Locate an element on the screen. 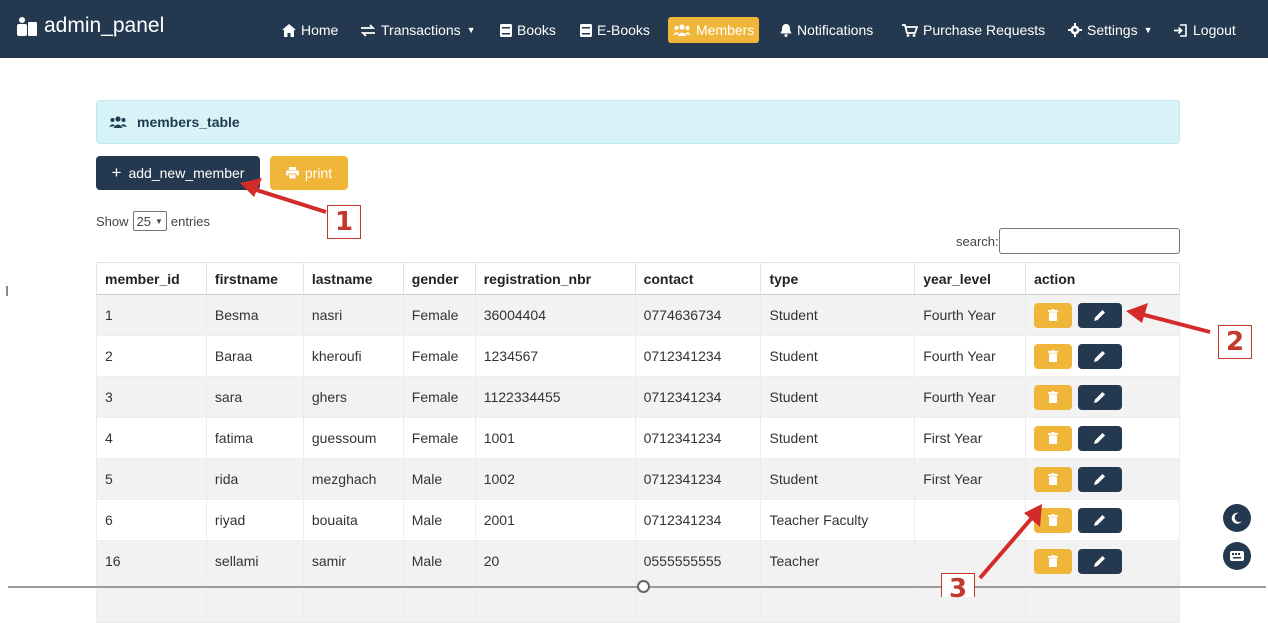  annotation-label-1: 1 is located at coordinates (344, 222).